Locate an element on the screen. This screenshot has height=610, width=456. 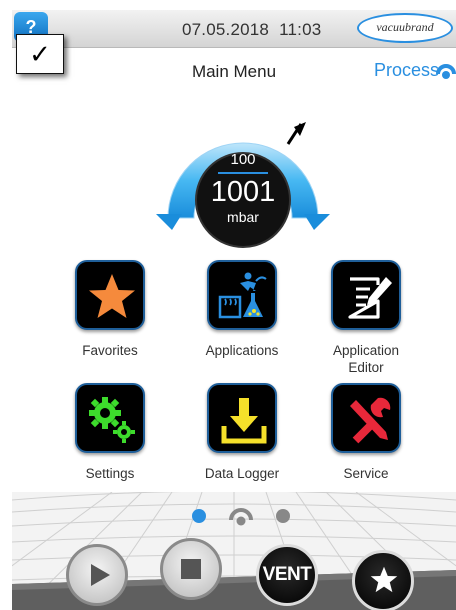
stop-button is located at coordinates (191, 569).